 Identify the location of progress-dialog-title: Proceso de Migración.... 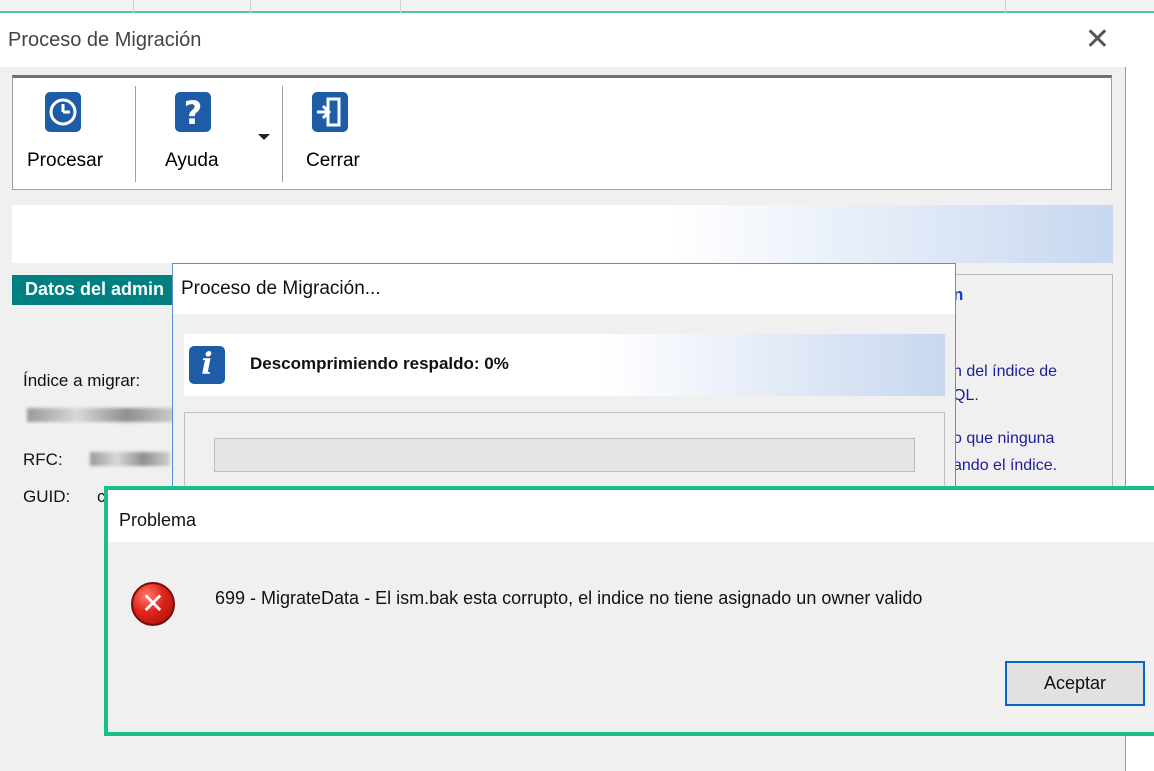
(281, 288).